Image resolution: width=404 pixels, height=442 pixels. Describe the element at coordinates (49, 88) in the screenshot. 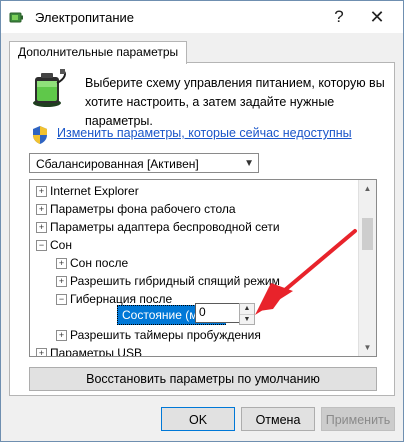

I see `battery-plug-icon` at that location.